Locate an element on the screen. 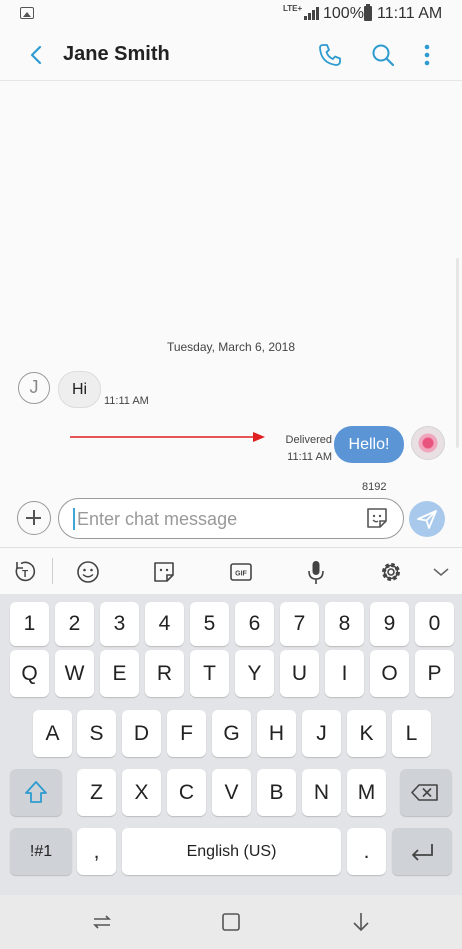 The width and height of the screenshot is (462, 949). key-n: N is located at coordinates (321, 792).